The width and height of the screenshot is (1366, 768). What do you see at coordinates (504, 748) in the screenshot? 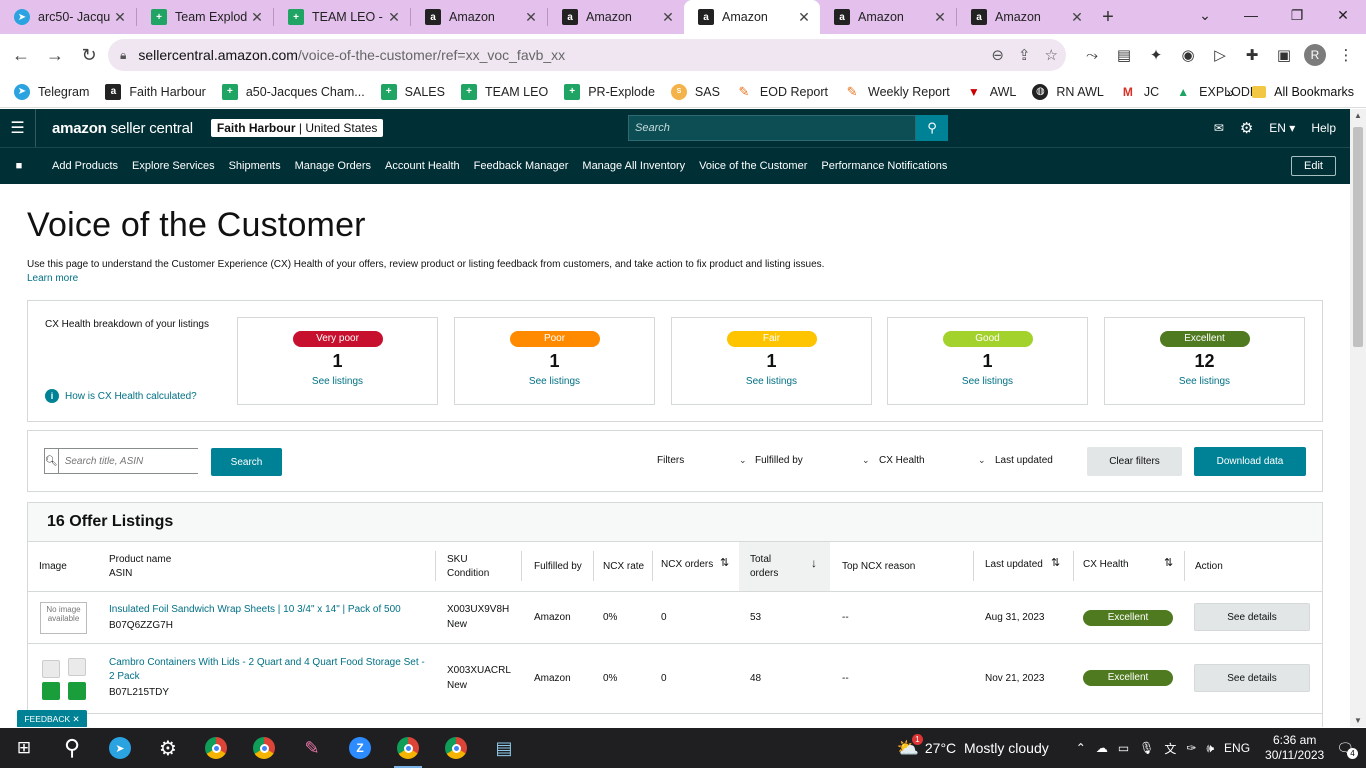
I see `notepad-icon: ▤` at bounding box center [504, 748].